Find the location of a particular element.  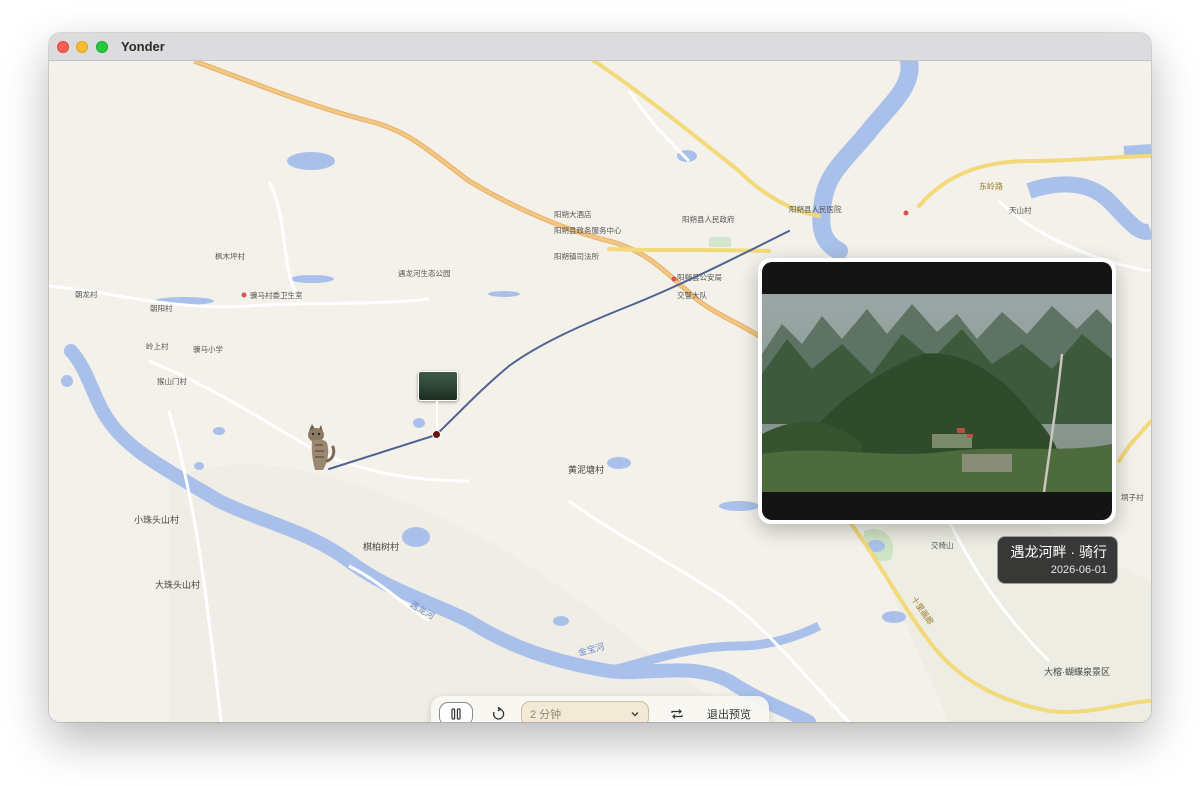

photo-marker-thumbnail is located at coordinates (438, 386).